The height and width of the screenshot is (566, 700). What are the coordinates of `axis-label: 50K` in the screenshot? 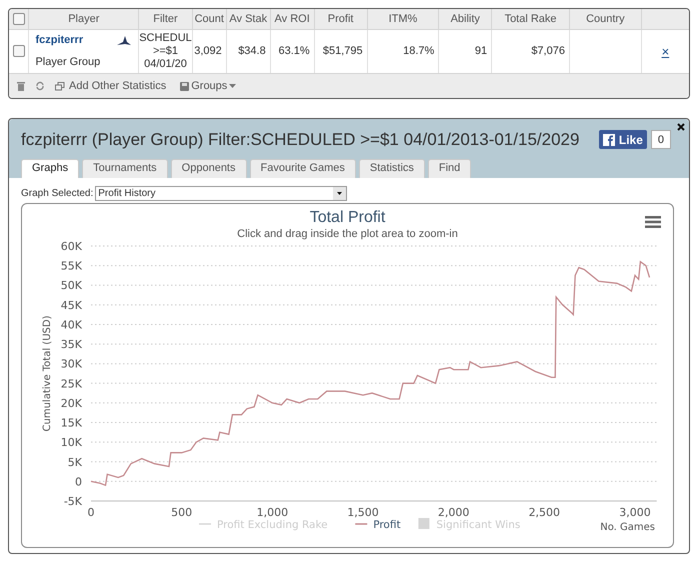 It's located at (71, 285).